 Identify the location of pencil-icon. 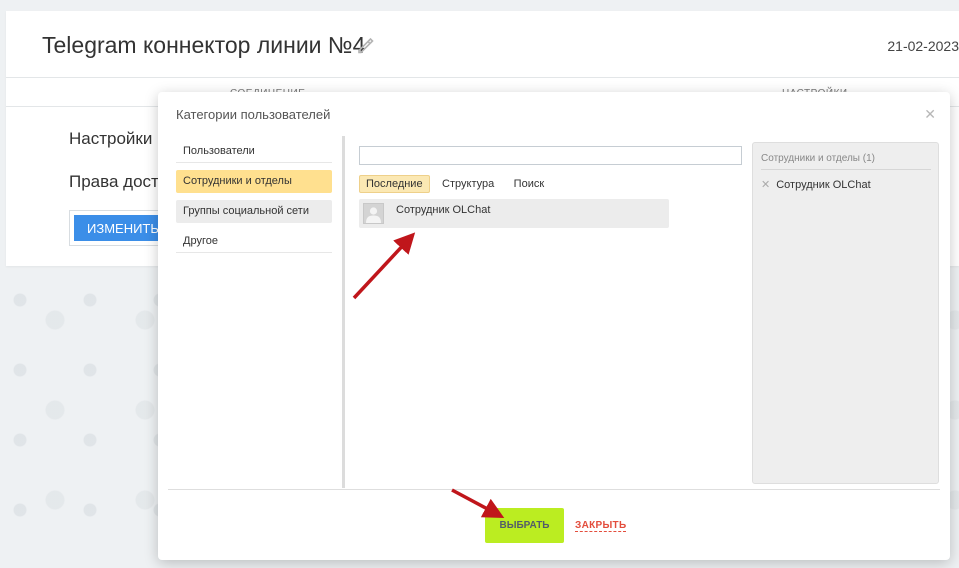
(365, 46).